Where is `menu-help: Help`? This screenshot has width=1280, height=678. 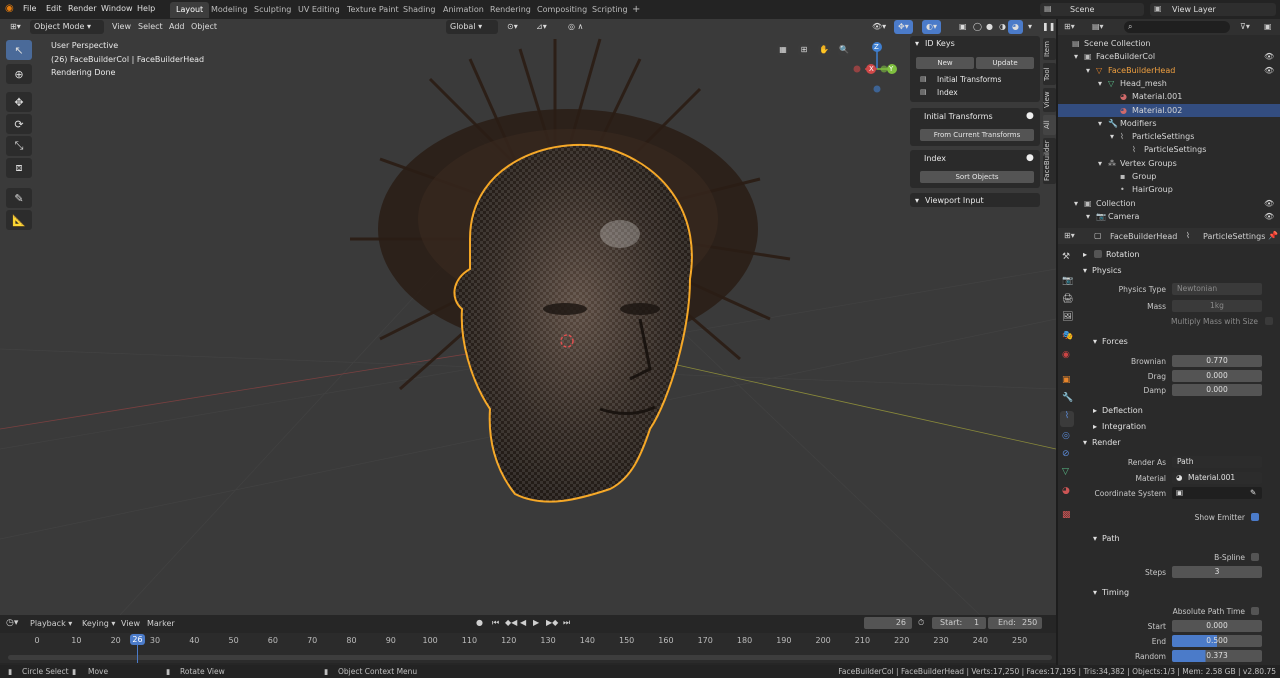
menu-help: Help is located at coordinates (146, 8).